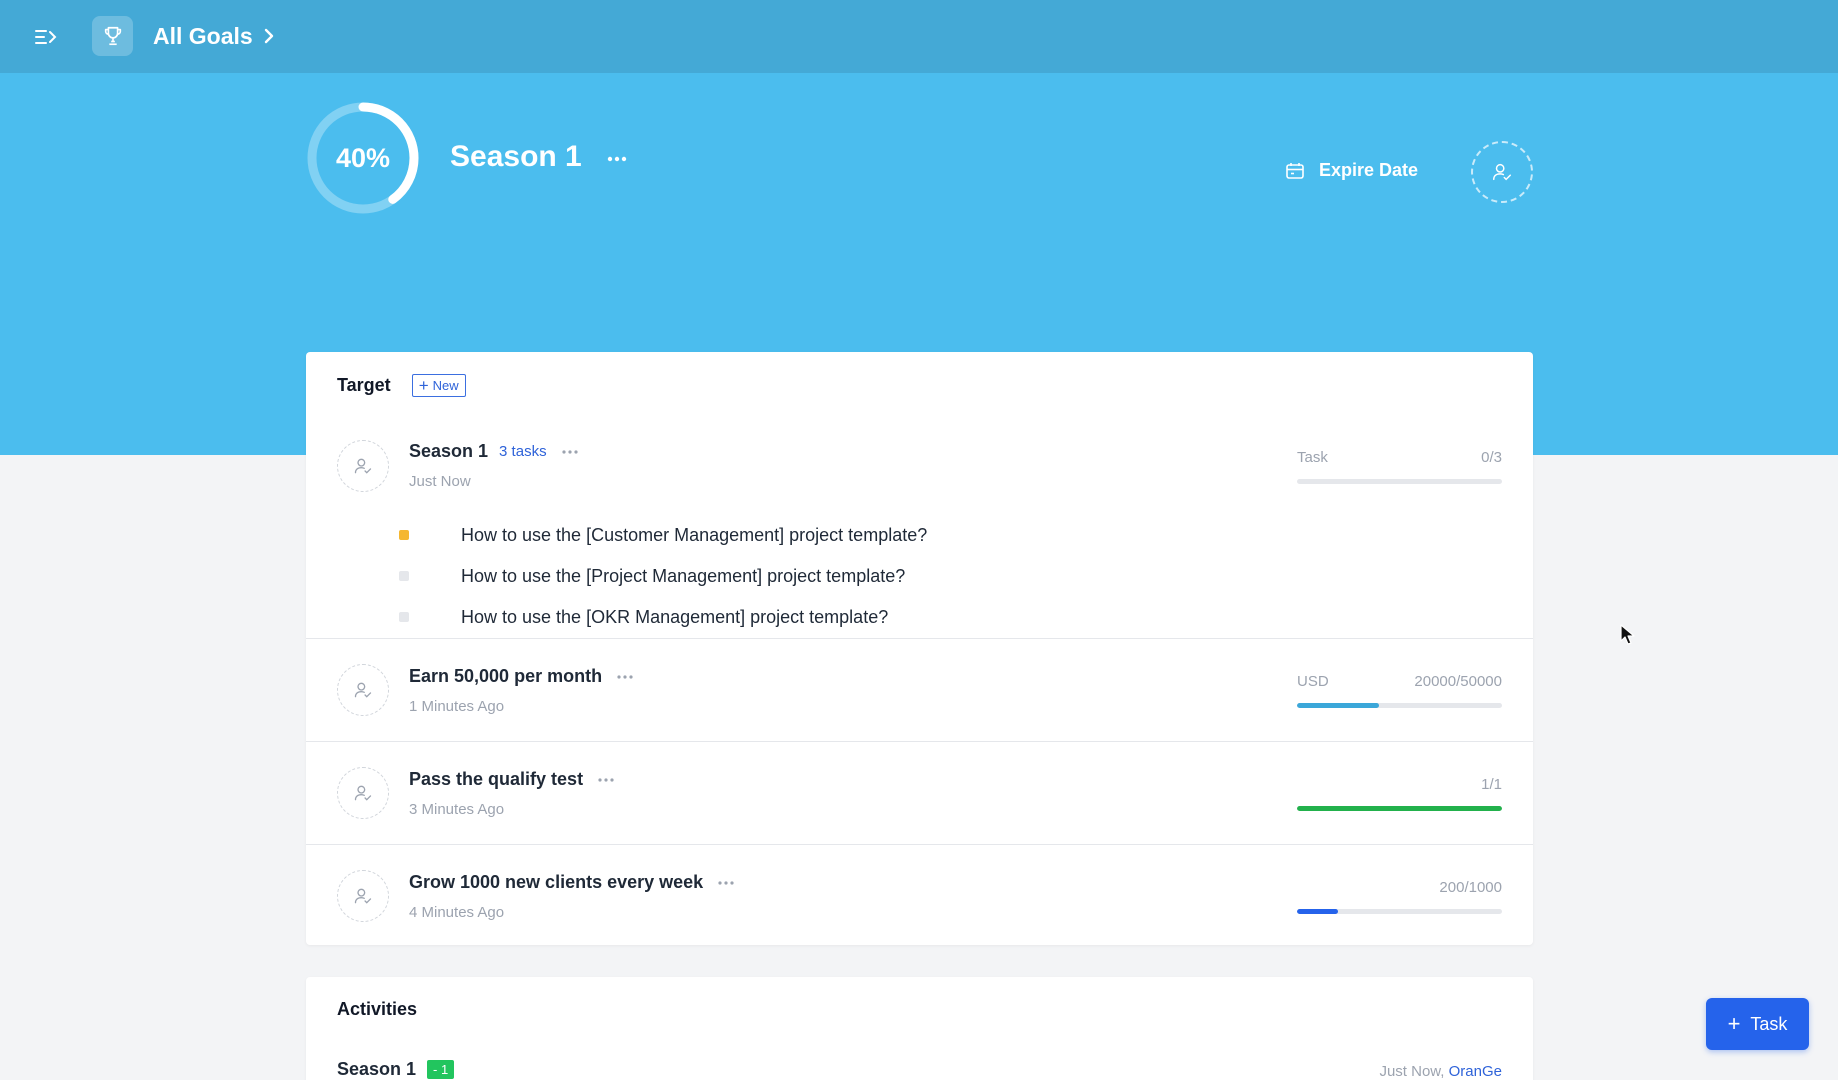  Describe the element at coordinates (1369, 170) in the screenshot. I see `expire-date-label: Expire Date` at that location.